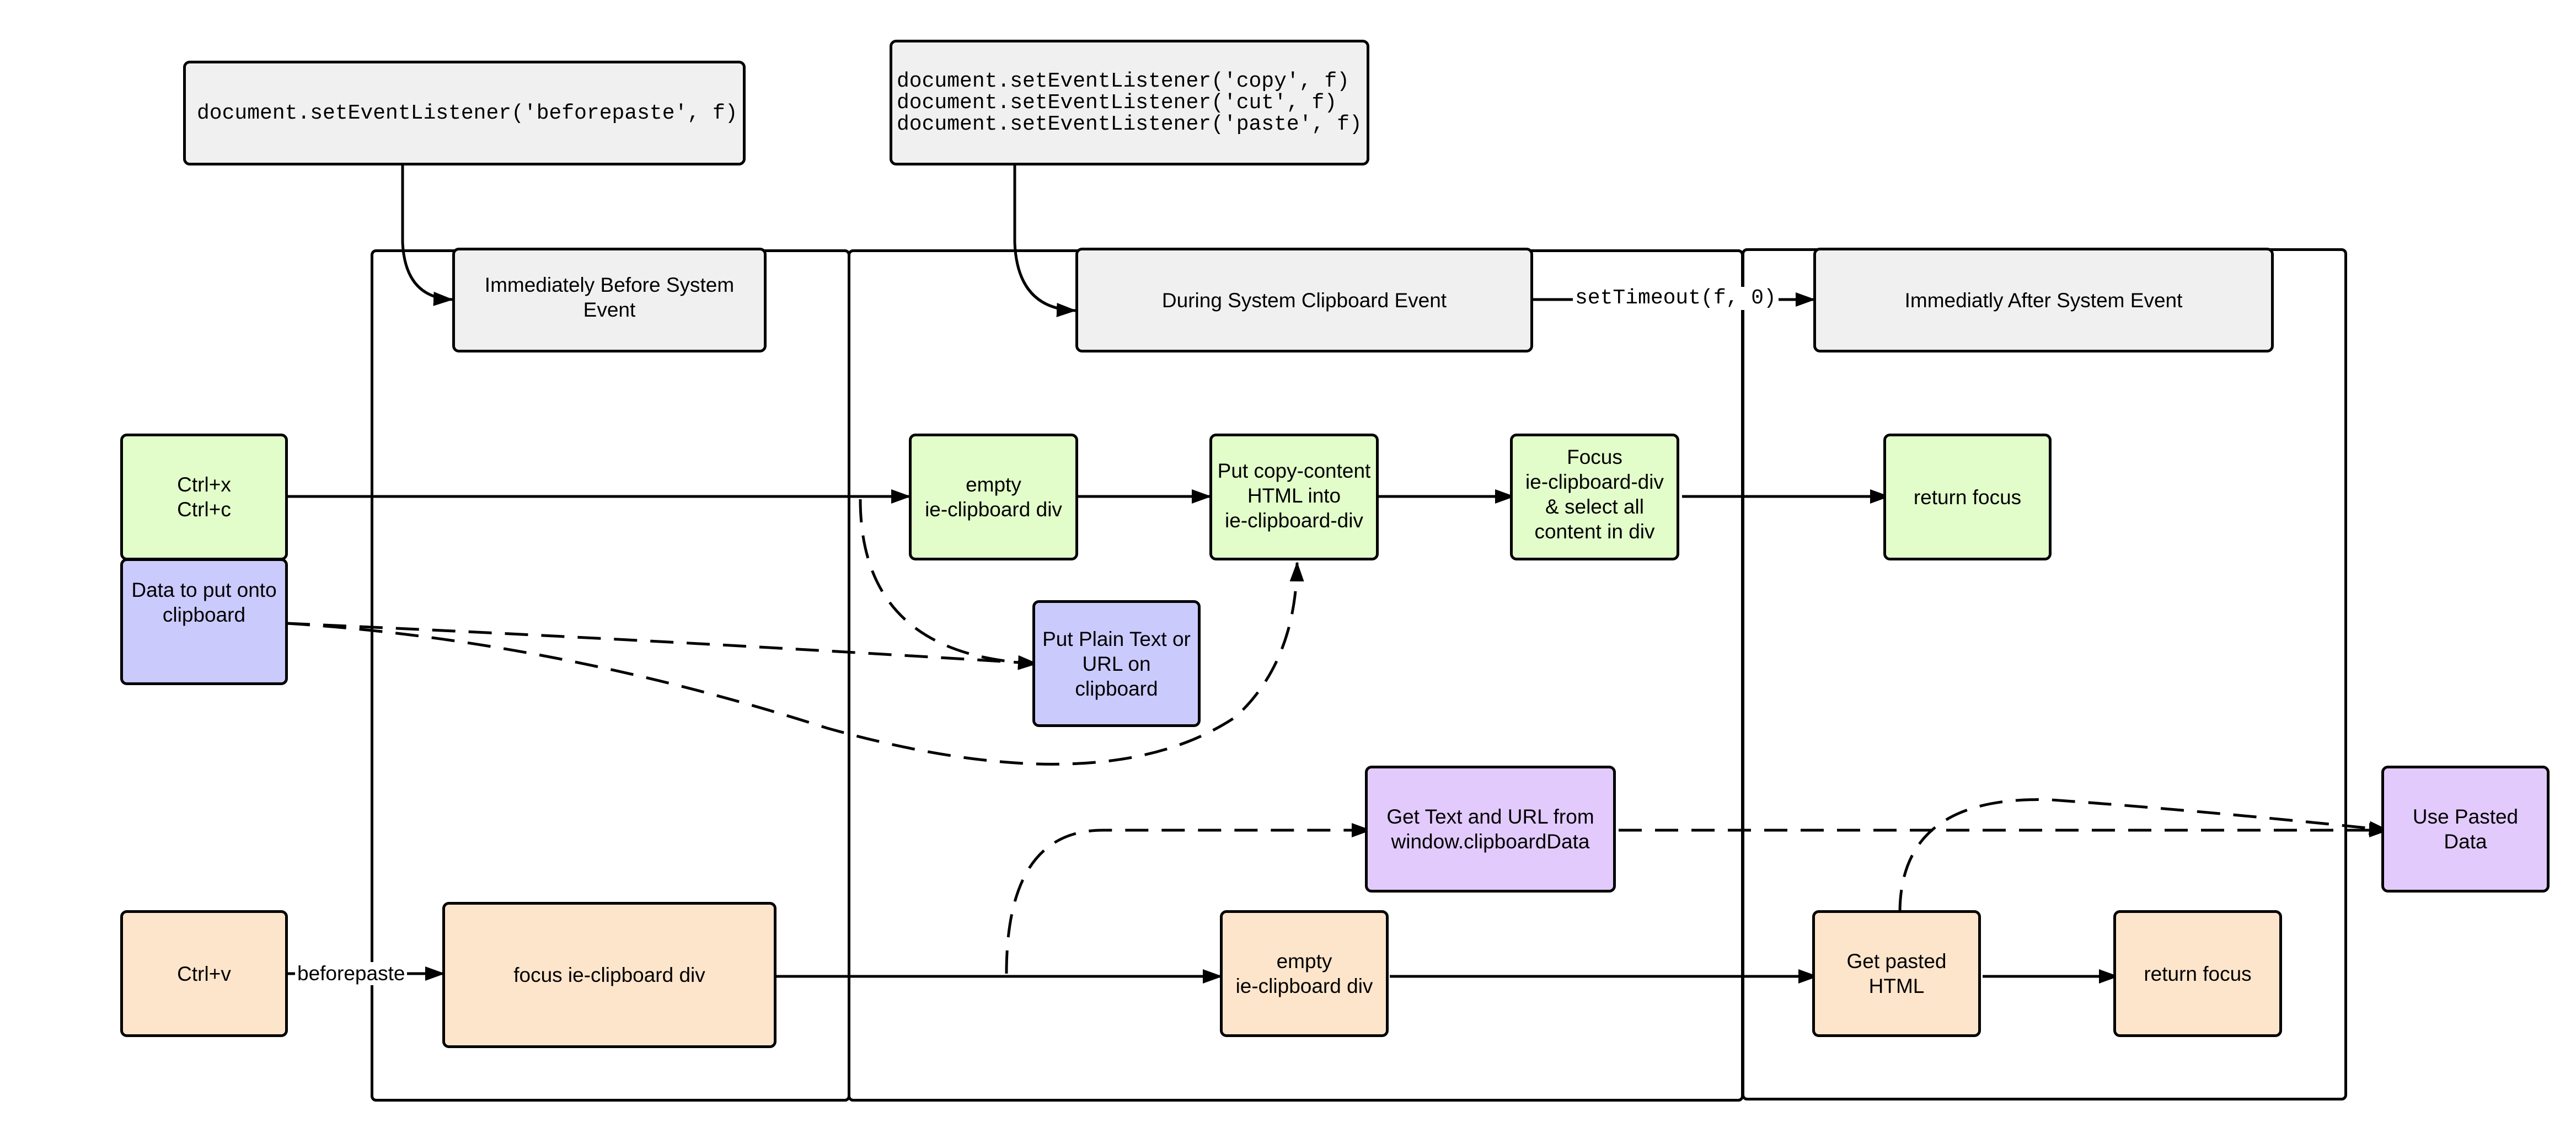 The image size is (2576, 1122). I want to click on copy-return-focus: return focus, so click(1967, 497).